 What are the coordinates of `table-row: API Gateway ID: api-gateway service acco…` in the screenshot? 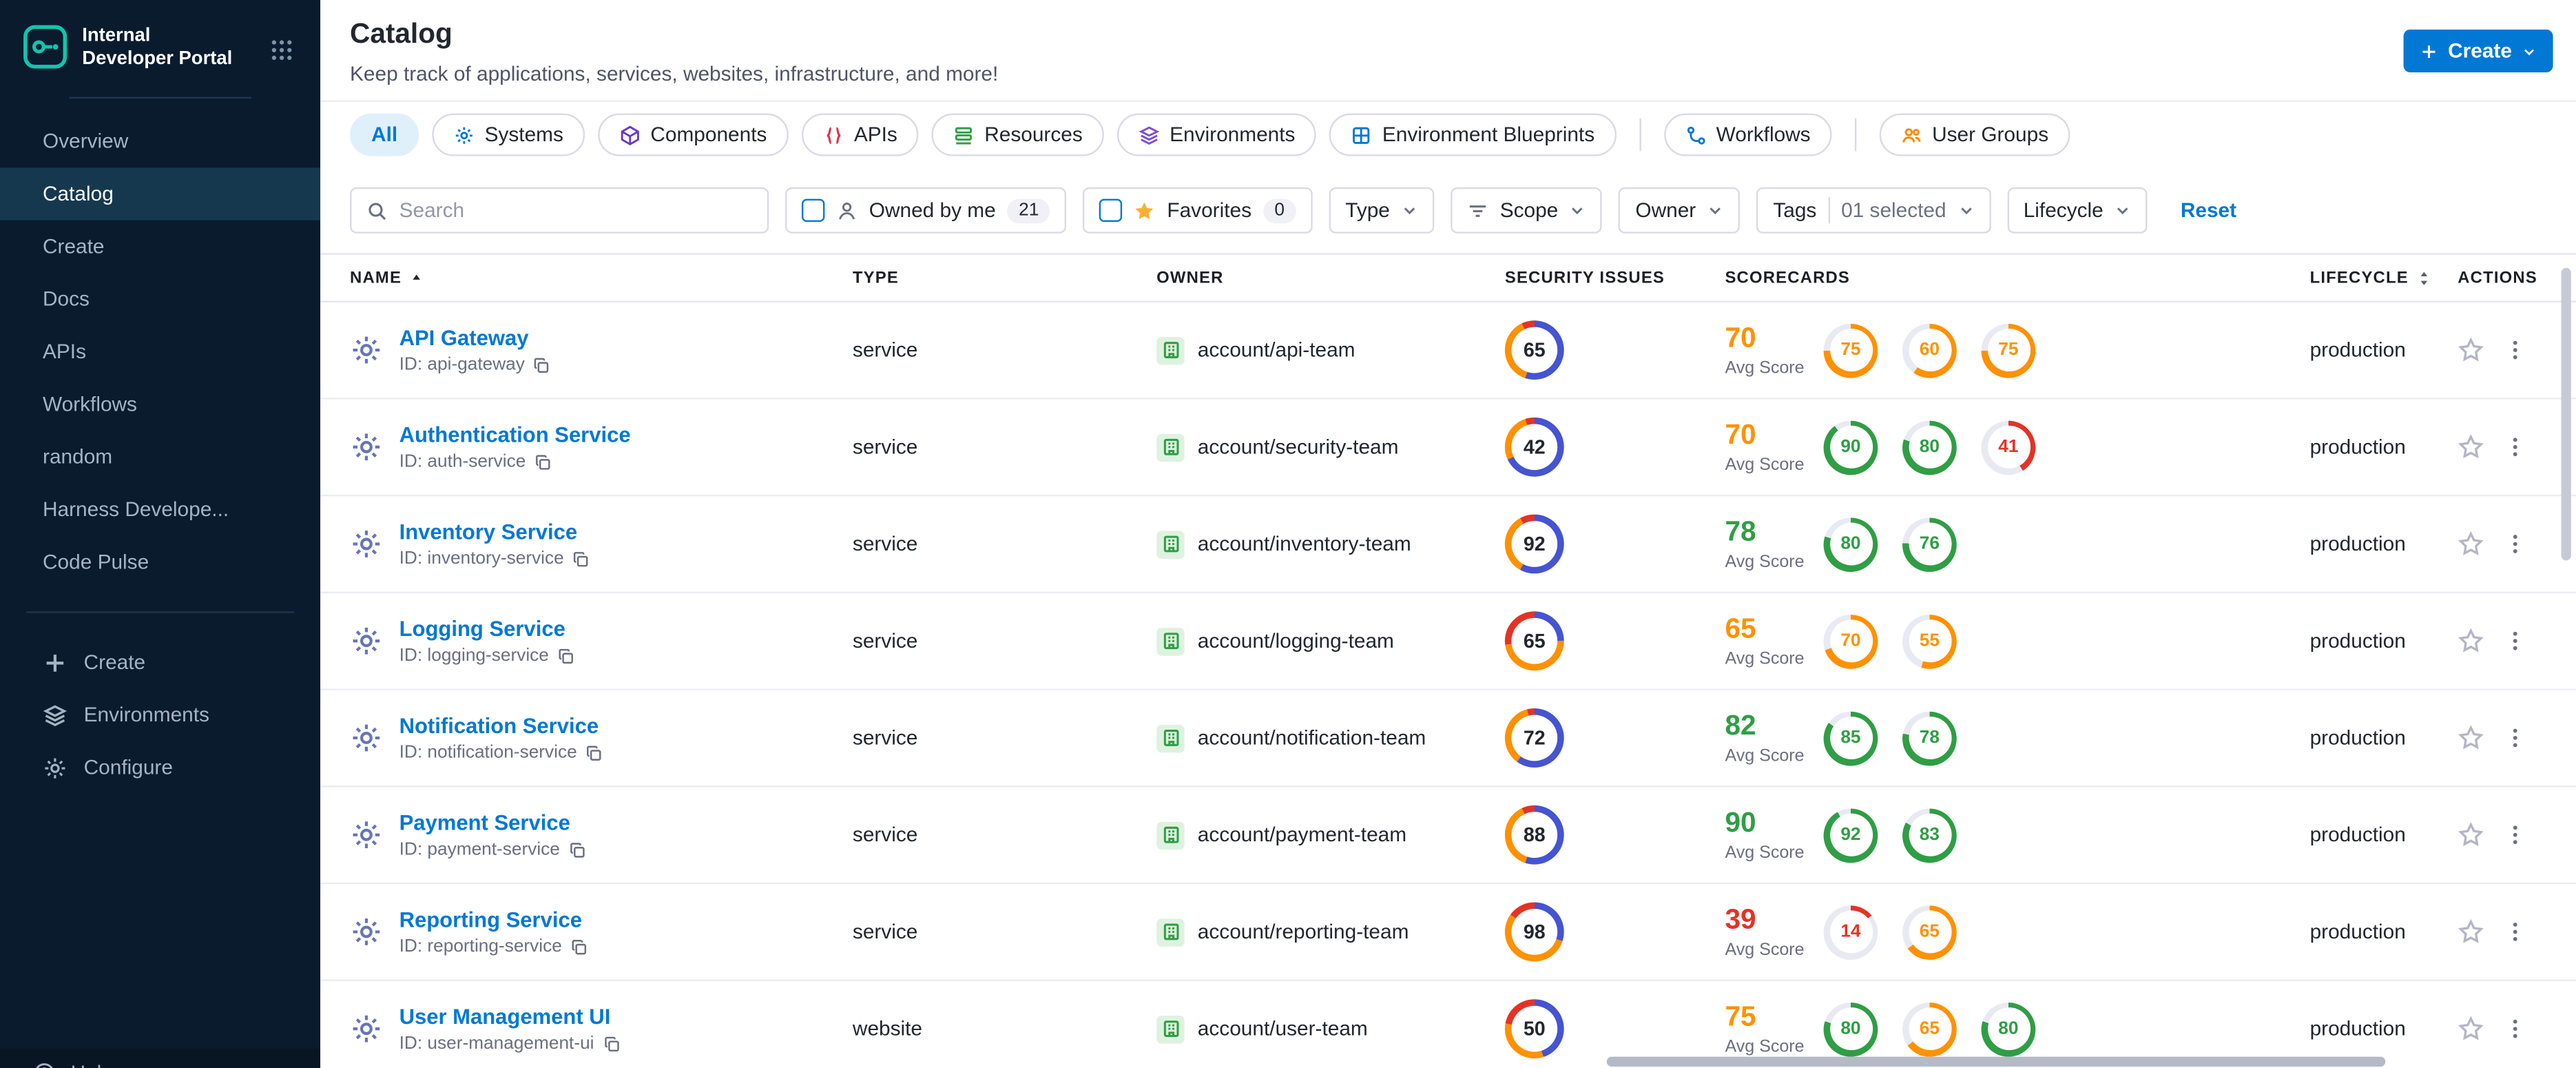 It's located at (1448, 351).